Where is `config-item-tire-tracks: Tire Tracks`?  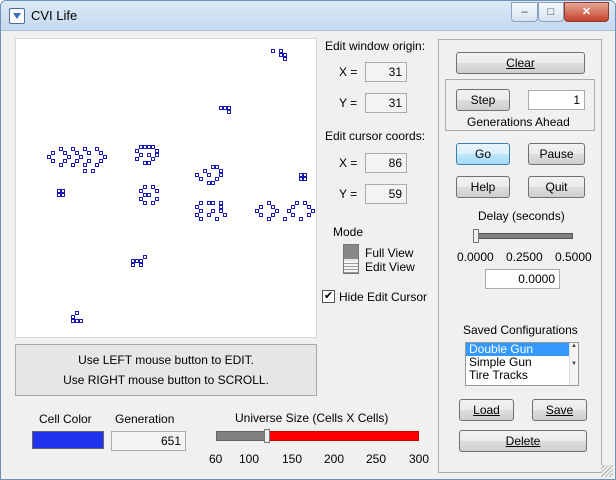
config-item-tire-tracks: Tire Tracks is located at coordinates (522, 375).